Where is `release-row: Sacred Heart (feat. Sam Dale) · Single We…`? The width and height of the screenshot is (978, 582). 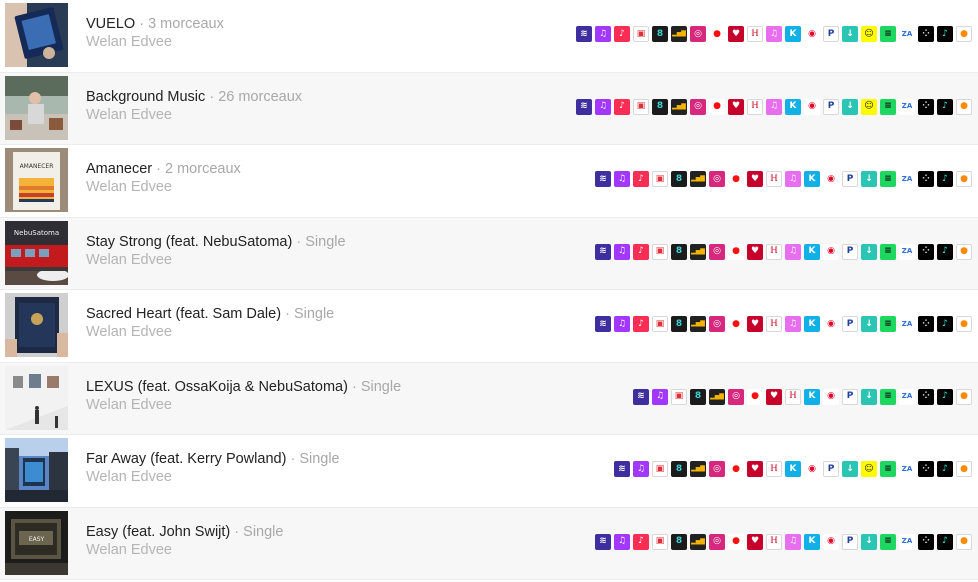
release-row: Sacred Heart (feat. Sam Dale) · Single We… is located at coordinates (489, 326).